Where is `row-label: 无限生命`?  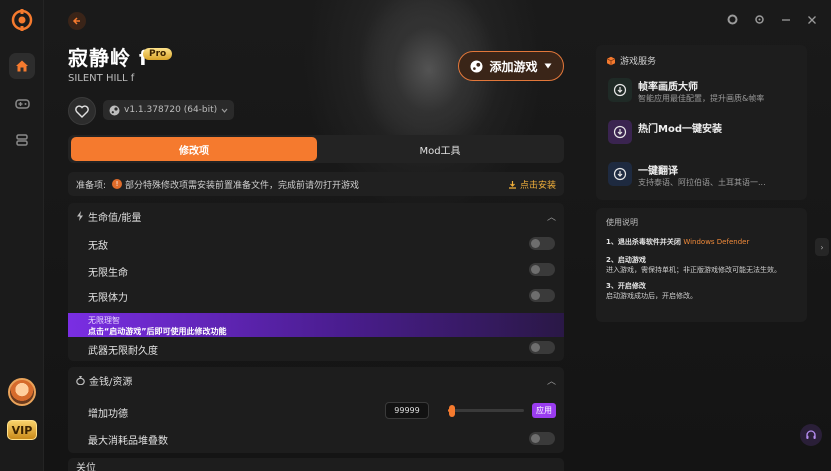
row-label: 无限生命 is located at coordinates (108, 273).